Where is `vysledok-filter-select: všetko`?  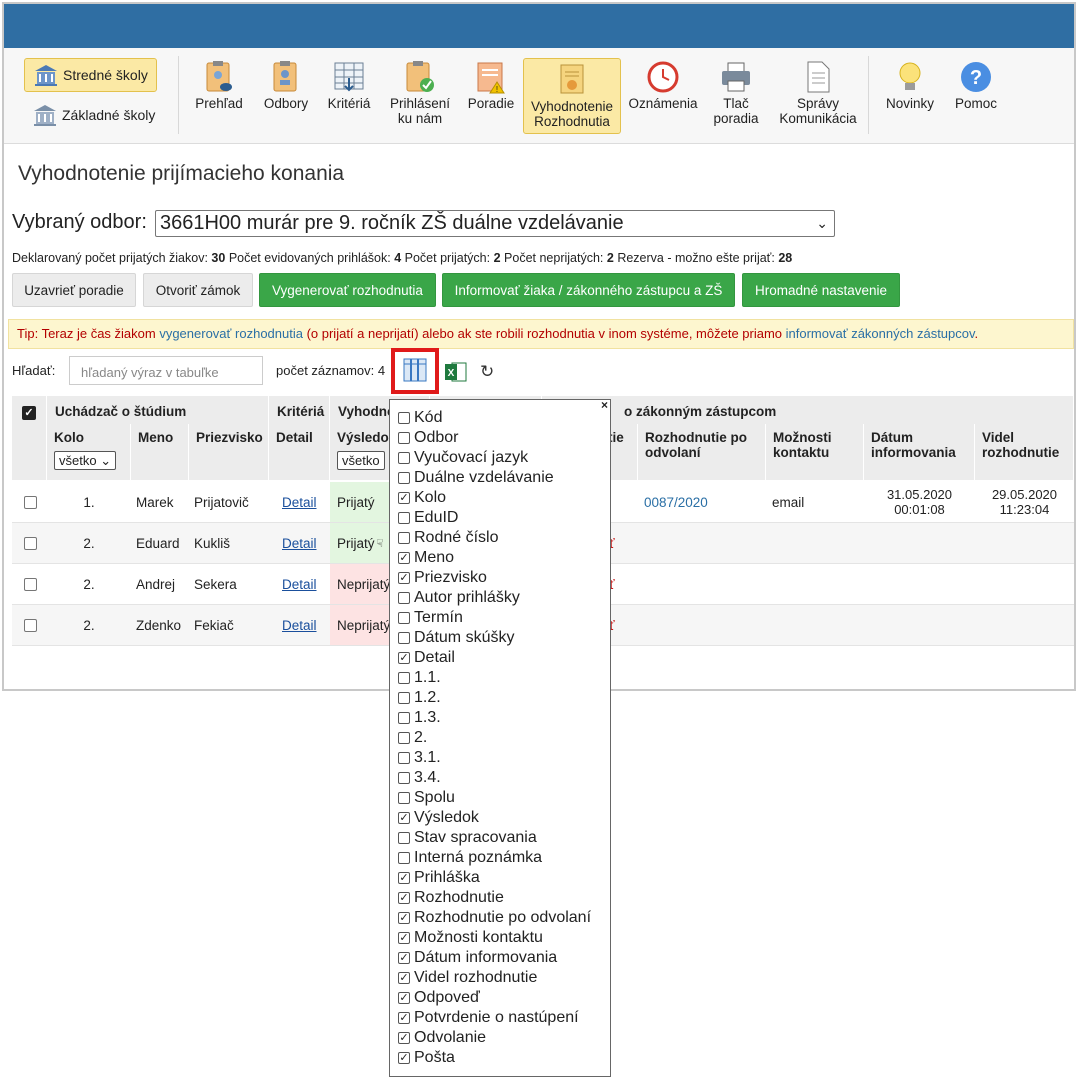 vysledok-filter-select: všetko is located at coordinates (361, 460).